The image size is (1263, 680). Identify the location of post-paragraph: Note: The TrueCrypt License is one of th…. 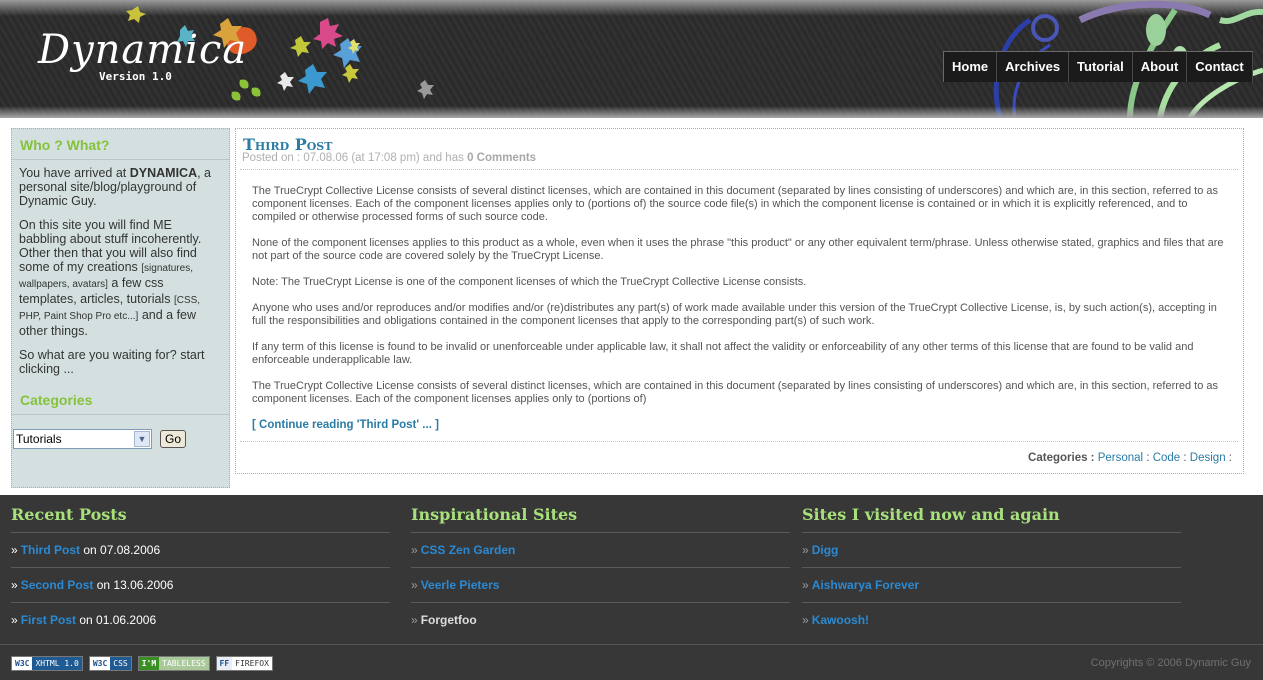
(529, 282).